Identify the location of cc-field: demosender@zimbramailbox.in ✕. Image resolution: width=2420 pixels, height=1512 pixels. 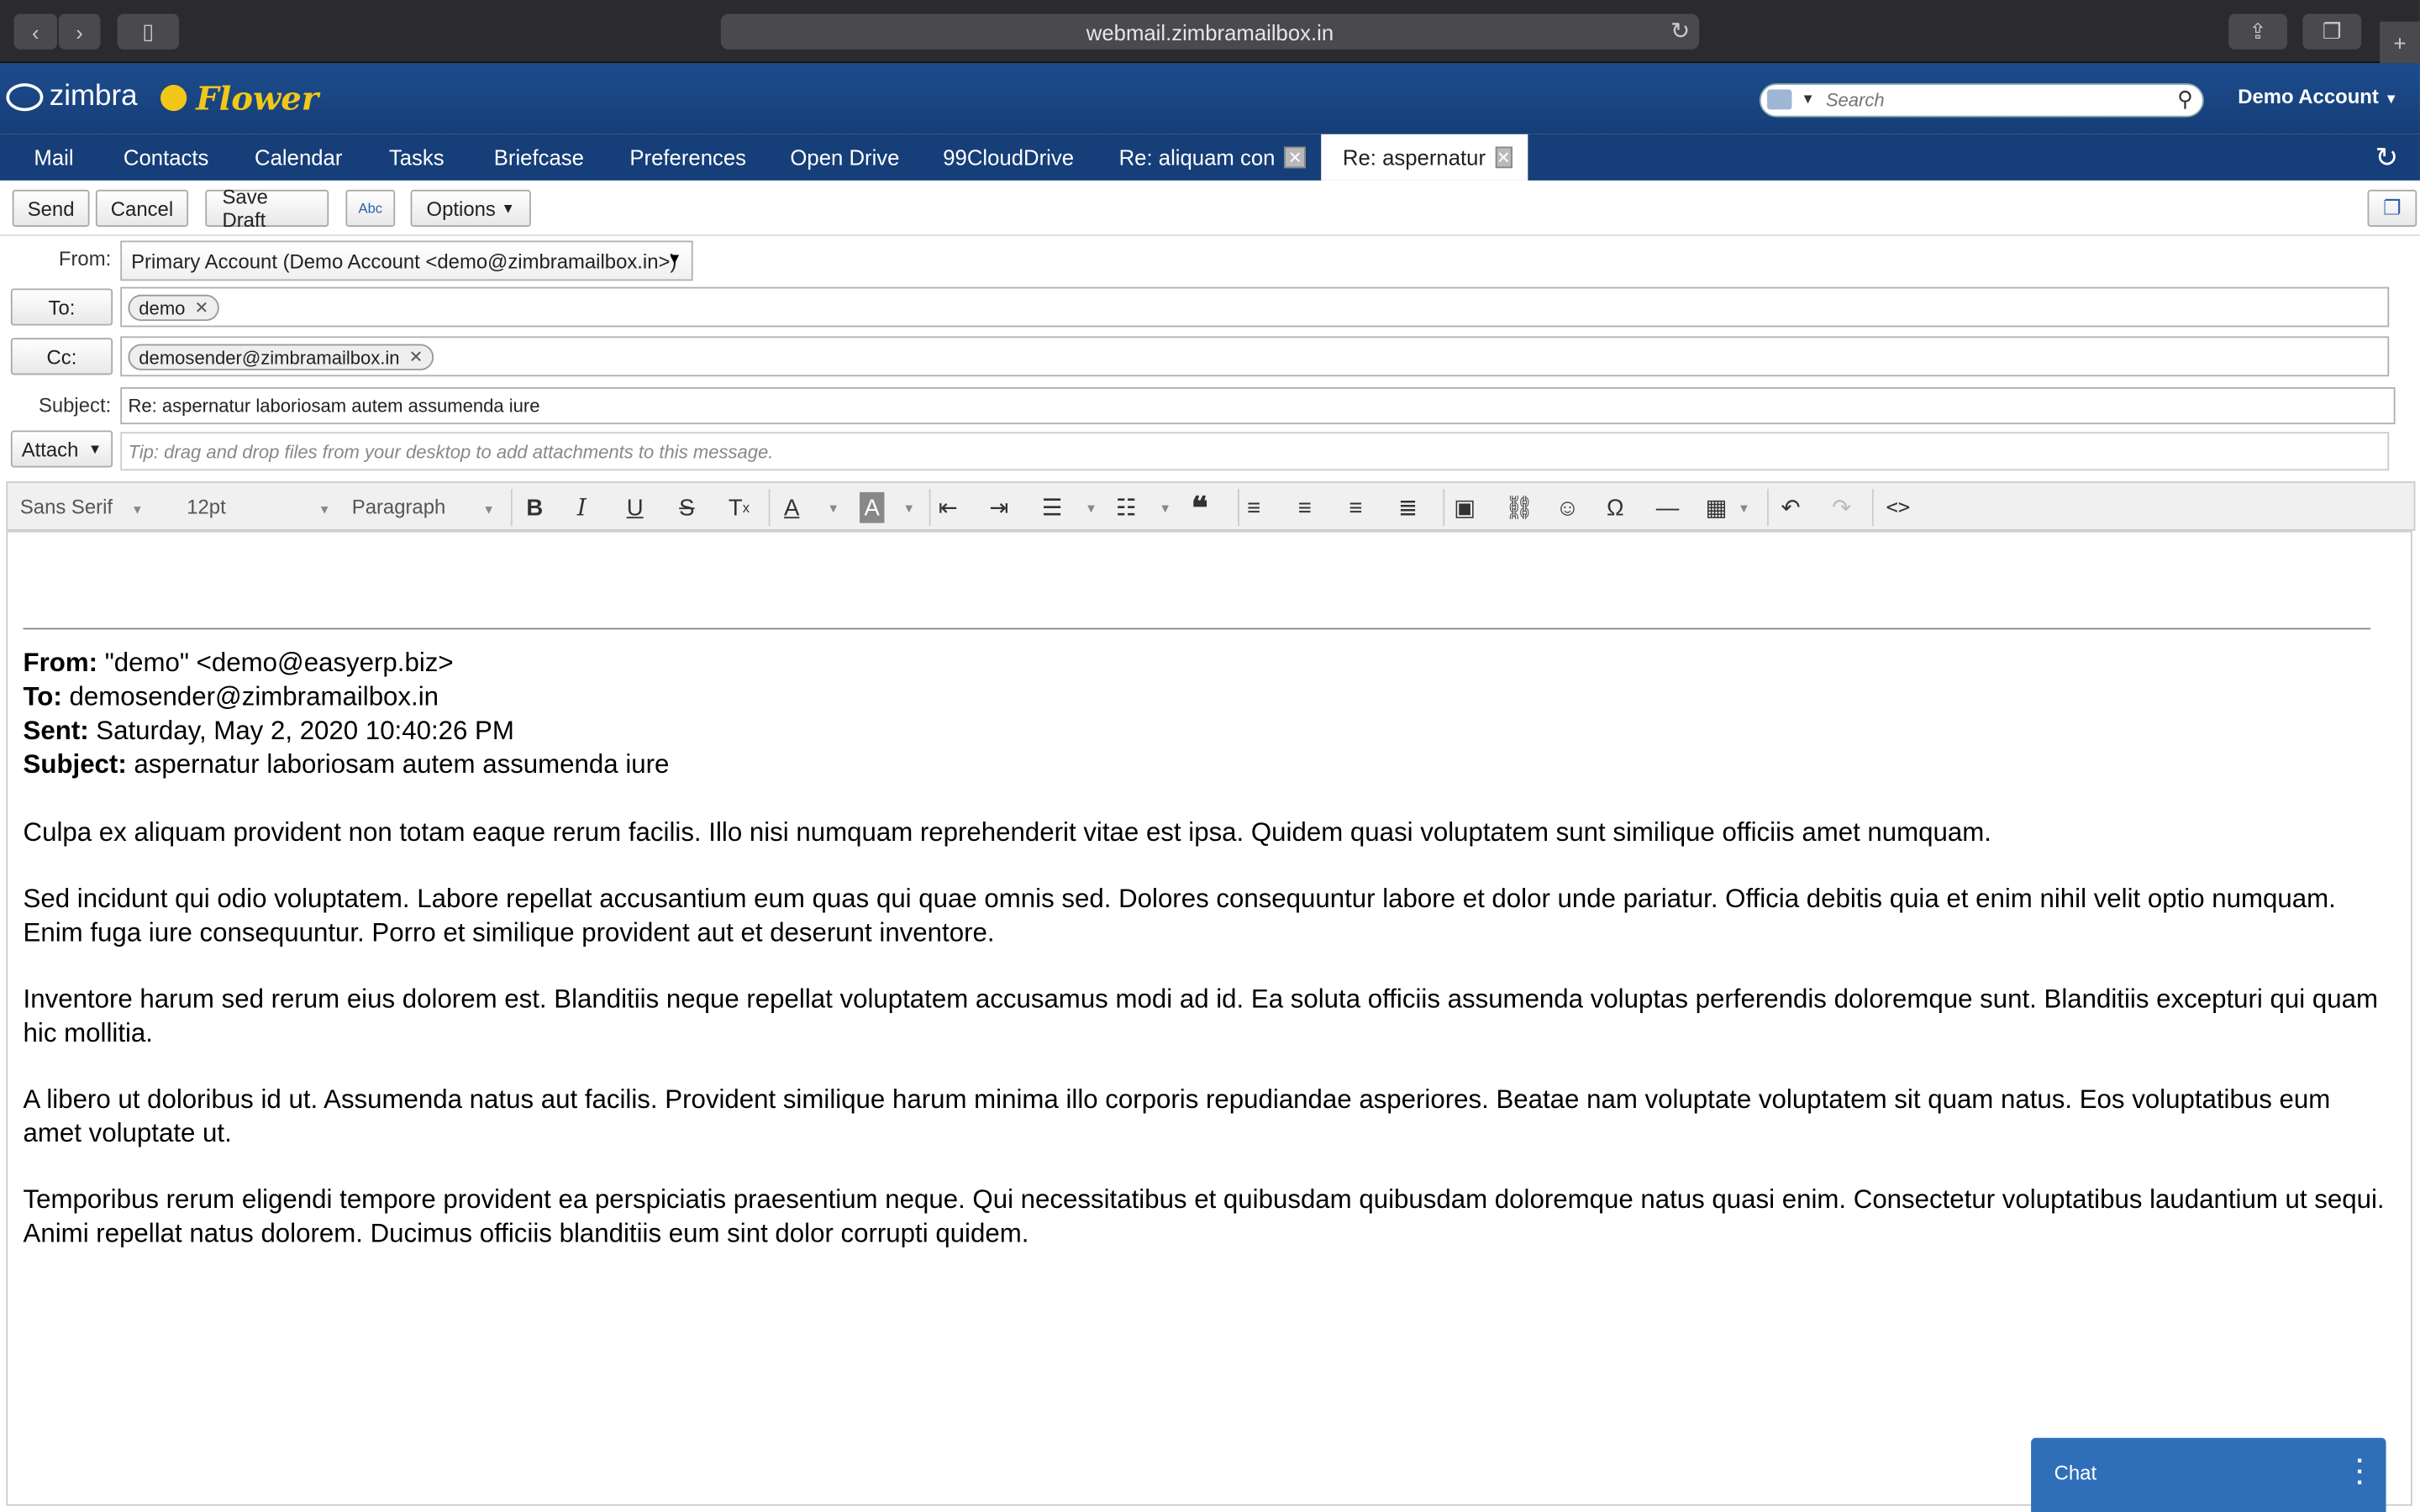
(1255, 356).